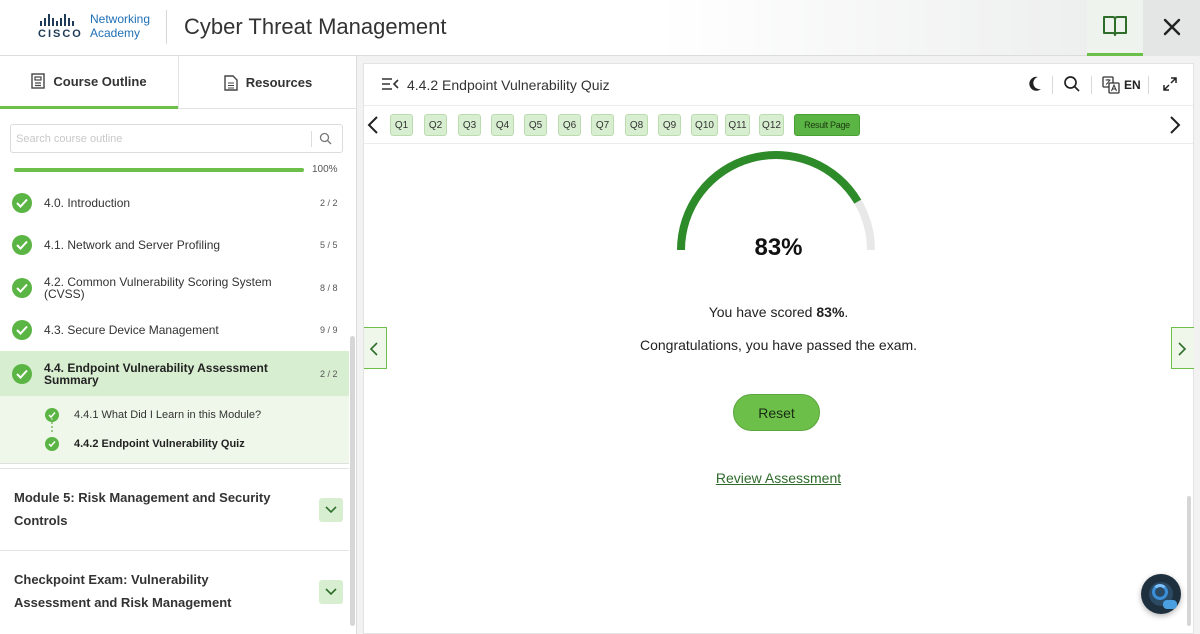  Describe the element at coordinates (636, 125) in the screenshot. I see `question-button-q8: Q8` at that location.